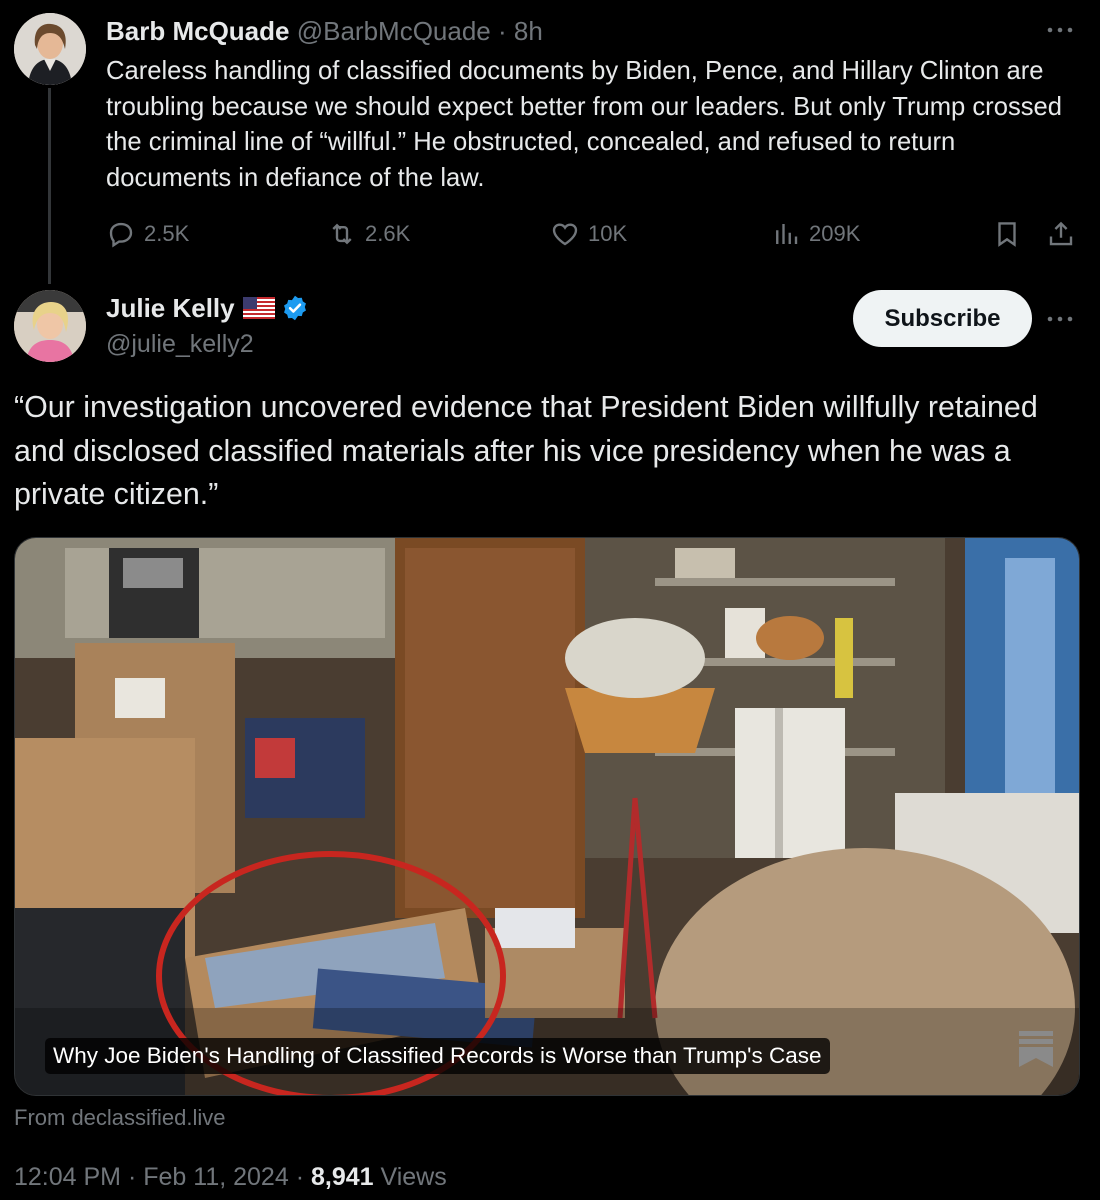 The image size is (1100, 1200). I want to click on reply-count: 2.5K, so click(167, 233).